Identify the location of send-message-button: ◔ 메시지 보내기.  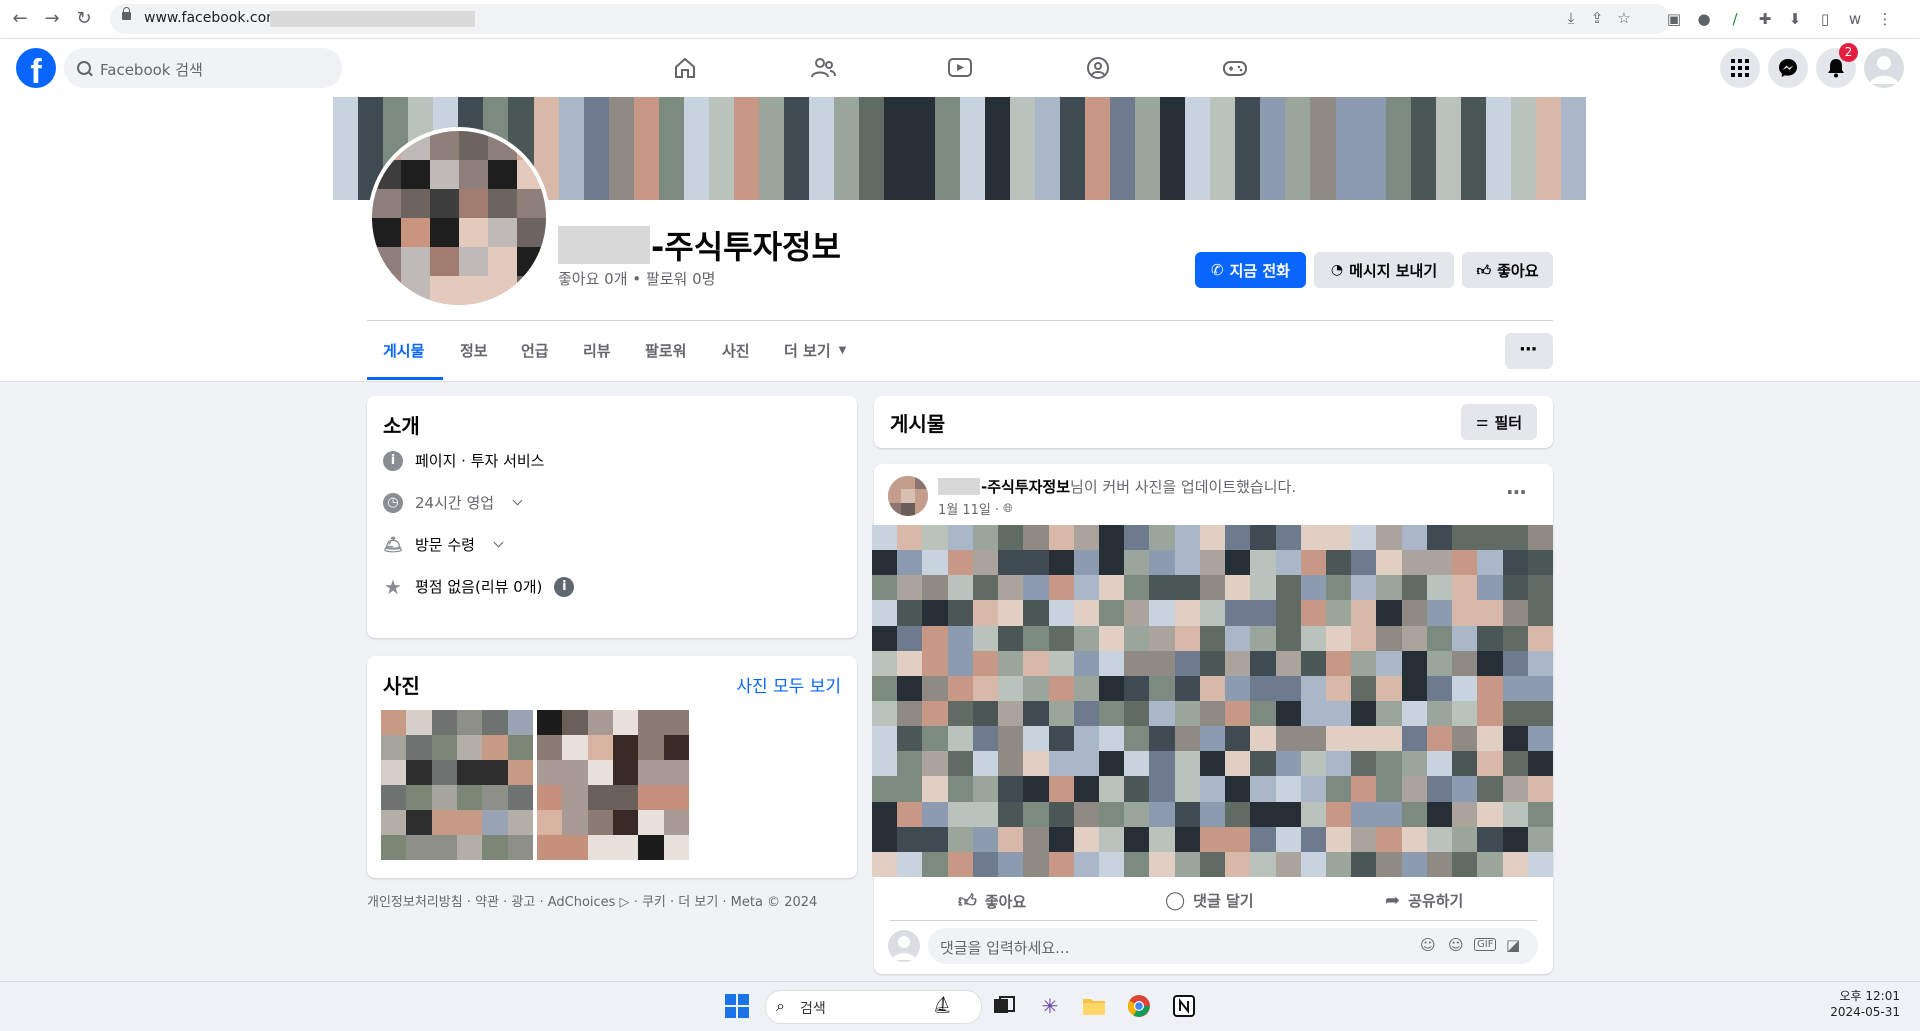
(1384, 270).